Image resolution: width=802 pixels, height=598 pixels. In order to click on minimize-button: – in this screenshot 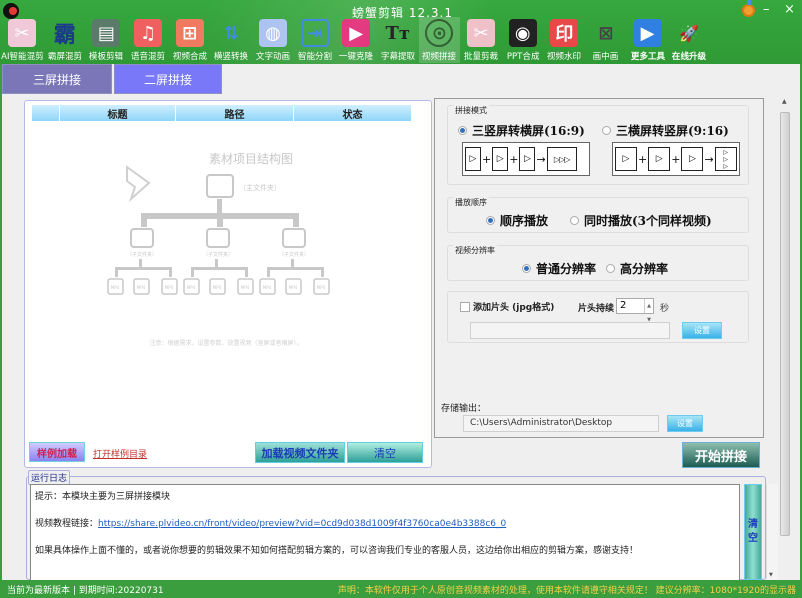, I will do `click(766, 9)`.